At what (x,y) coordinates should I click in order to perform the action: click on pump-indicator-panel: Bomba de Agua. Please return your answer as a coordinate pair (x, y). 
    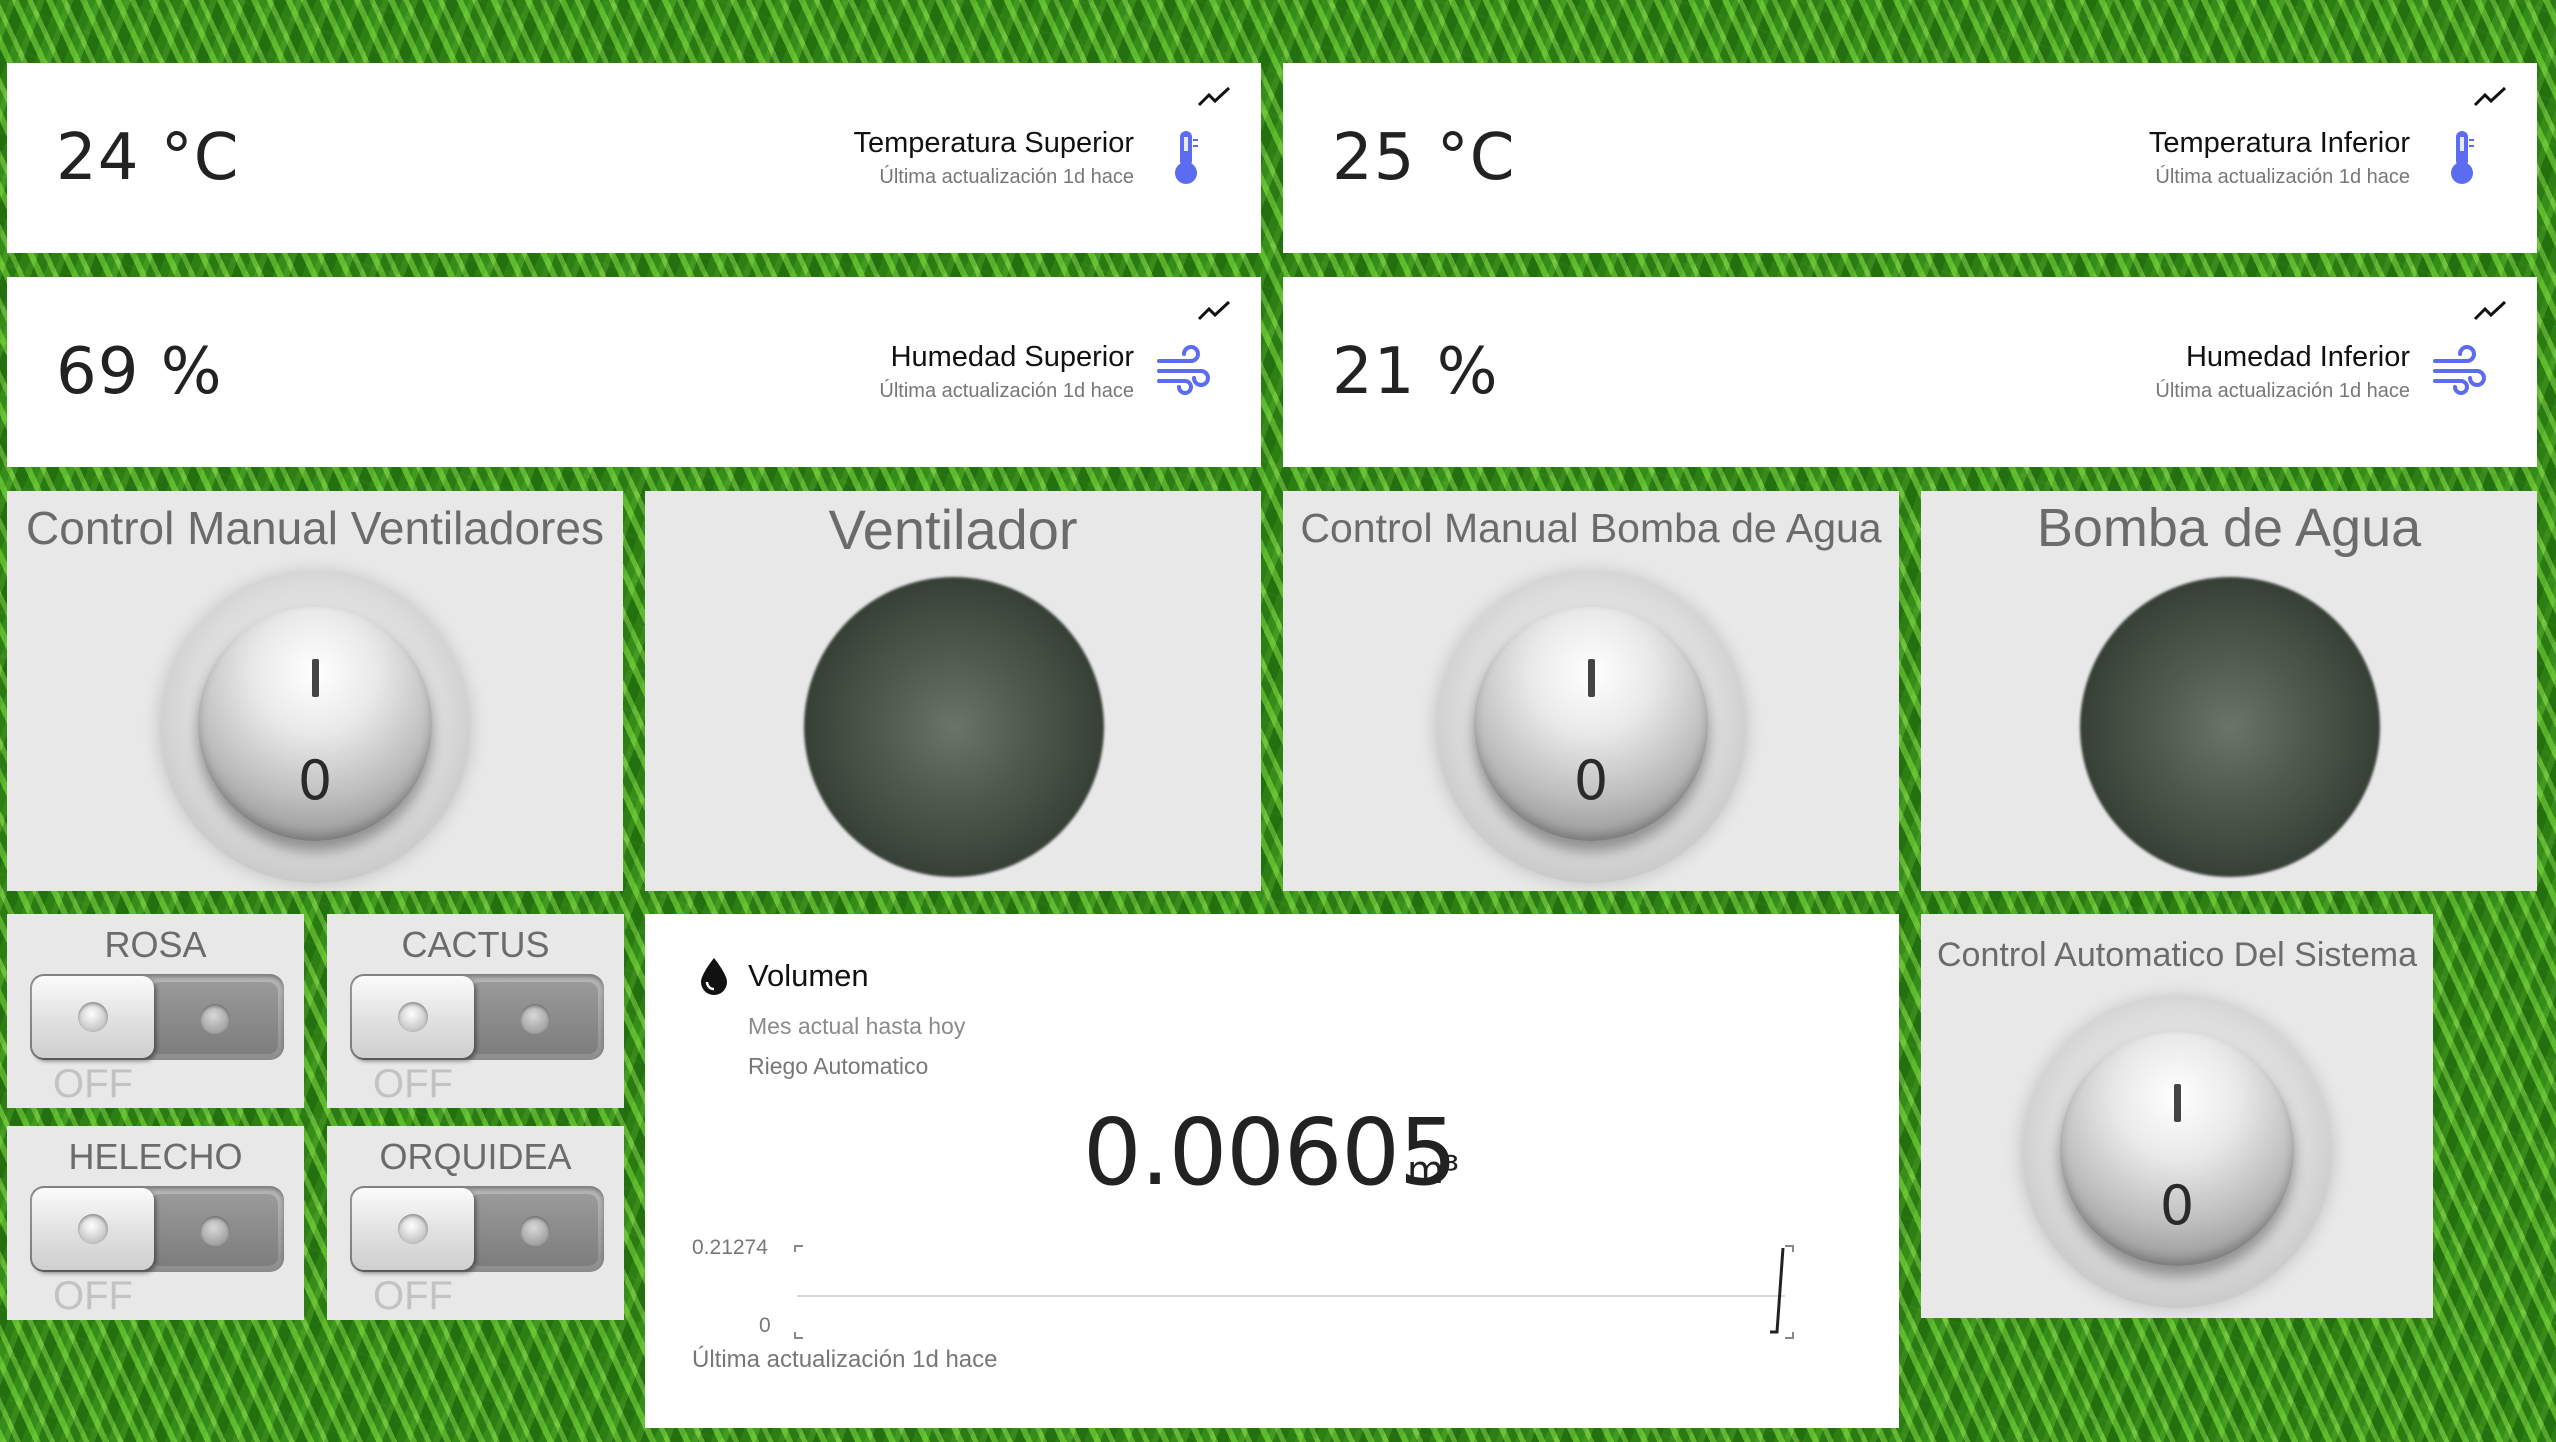
    Looking at the image, I should click on (2229, 691).